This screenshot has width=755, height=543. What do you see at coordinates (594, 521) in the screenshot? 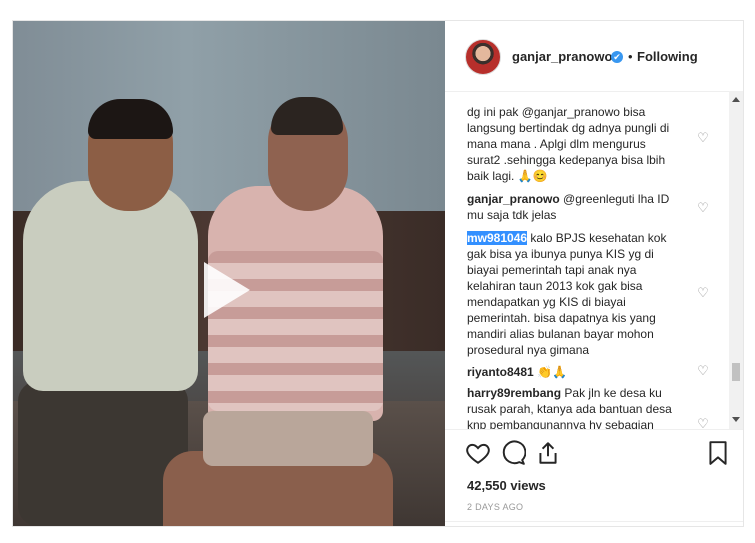
I see `divider` at bounding box center [594, 521].